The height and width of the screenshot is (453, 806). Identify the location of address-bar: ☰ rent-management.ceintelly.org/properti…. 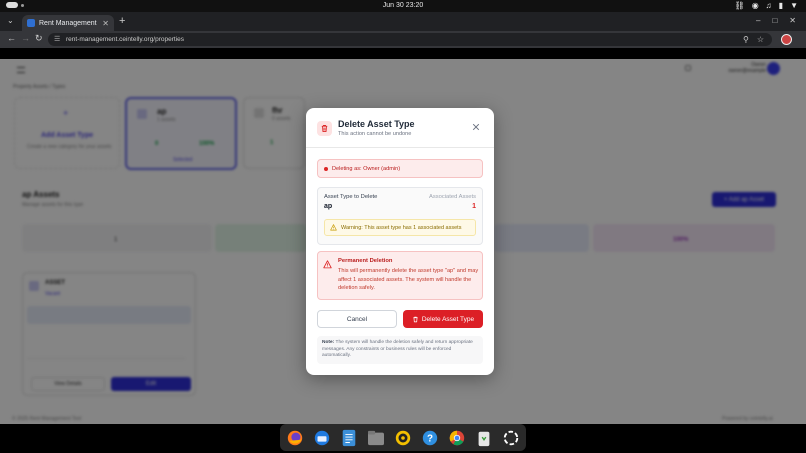
(410, 39).